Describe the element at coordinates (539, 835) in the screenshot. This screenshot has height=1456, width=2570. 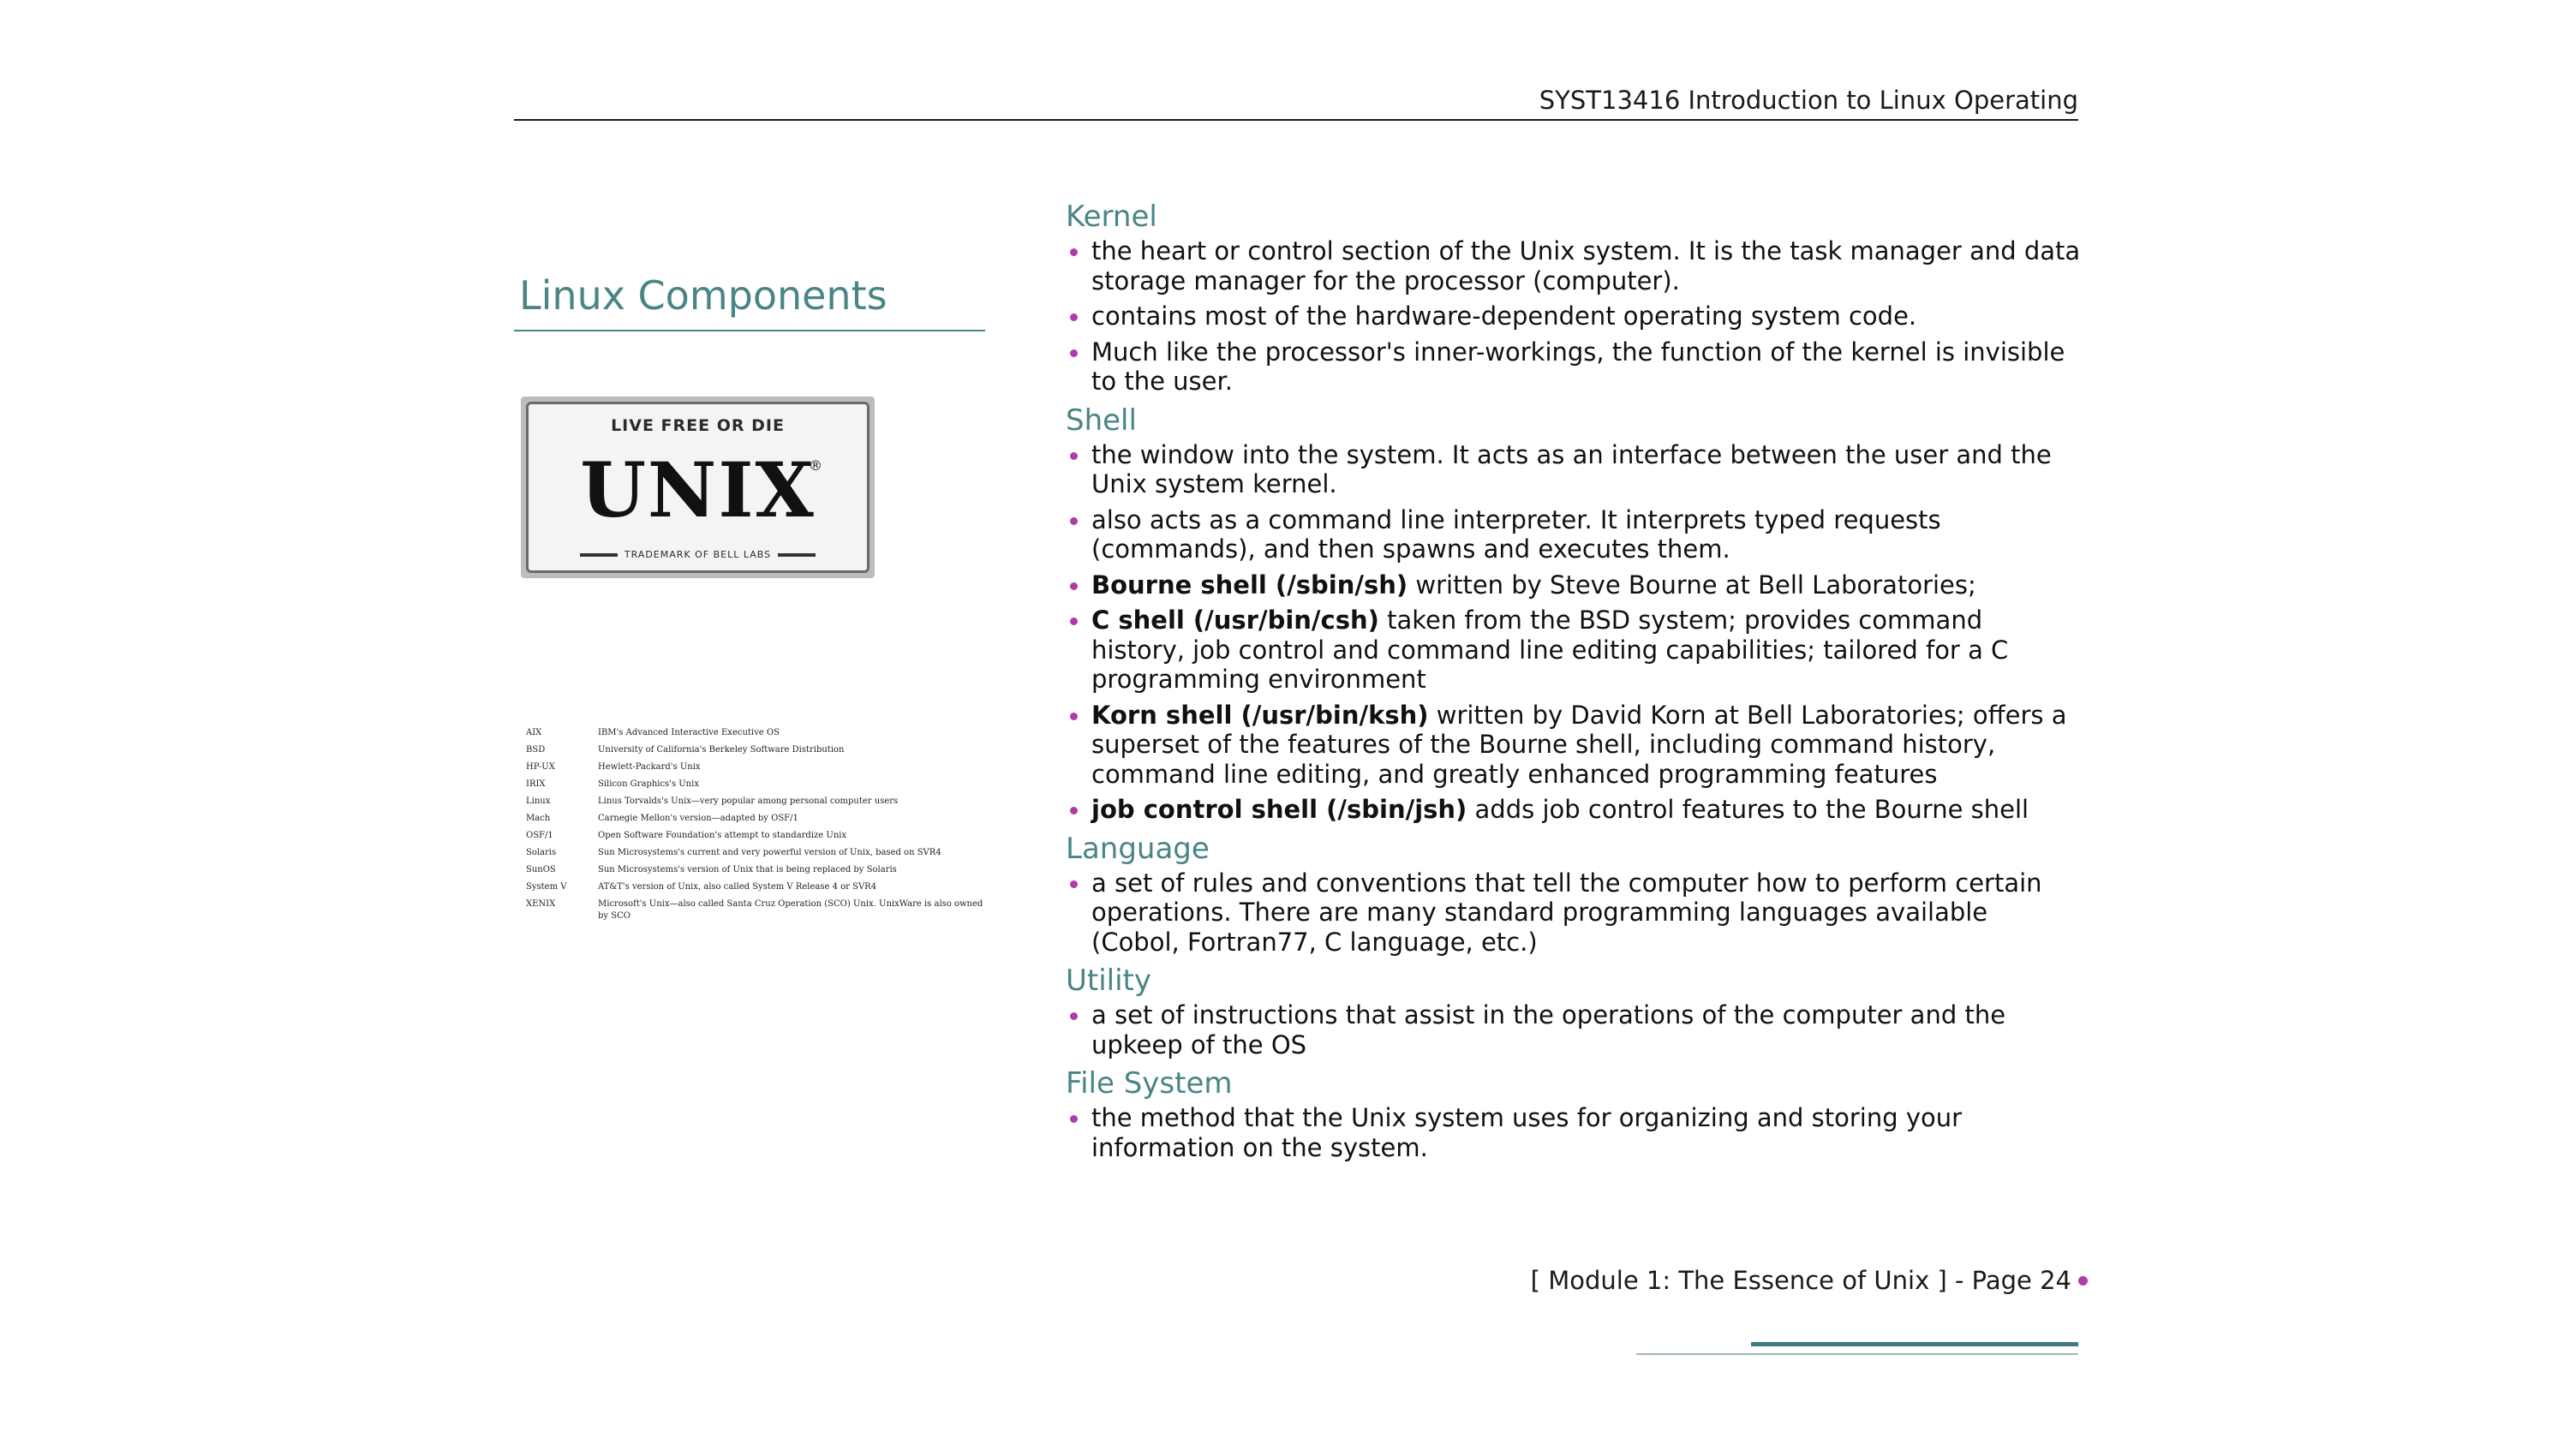
I see `unix-version-name: OSF/1` at that location.